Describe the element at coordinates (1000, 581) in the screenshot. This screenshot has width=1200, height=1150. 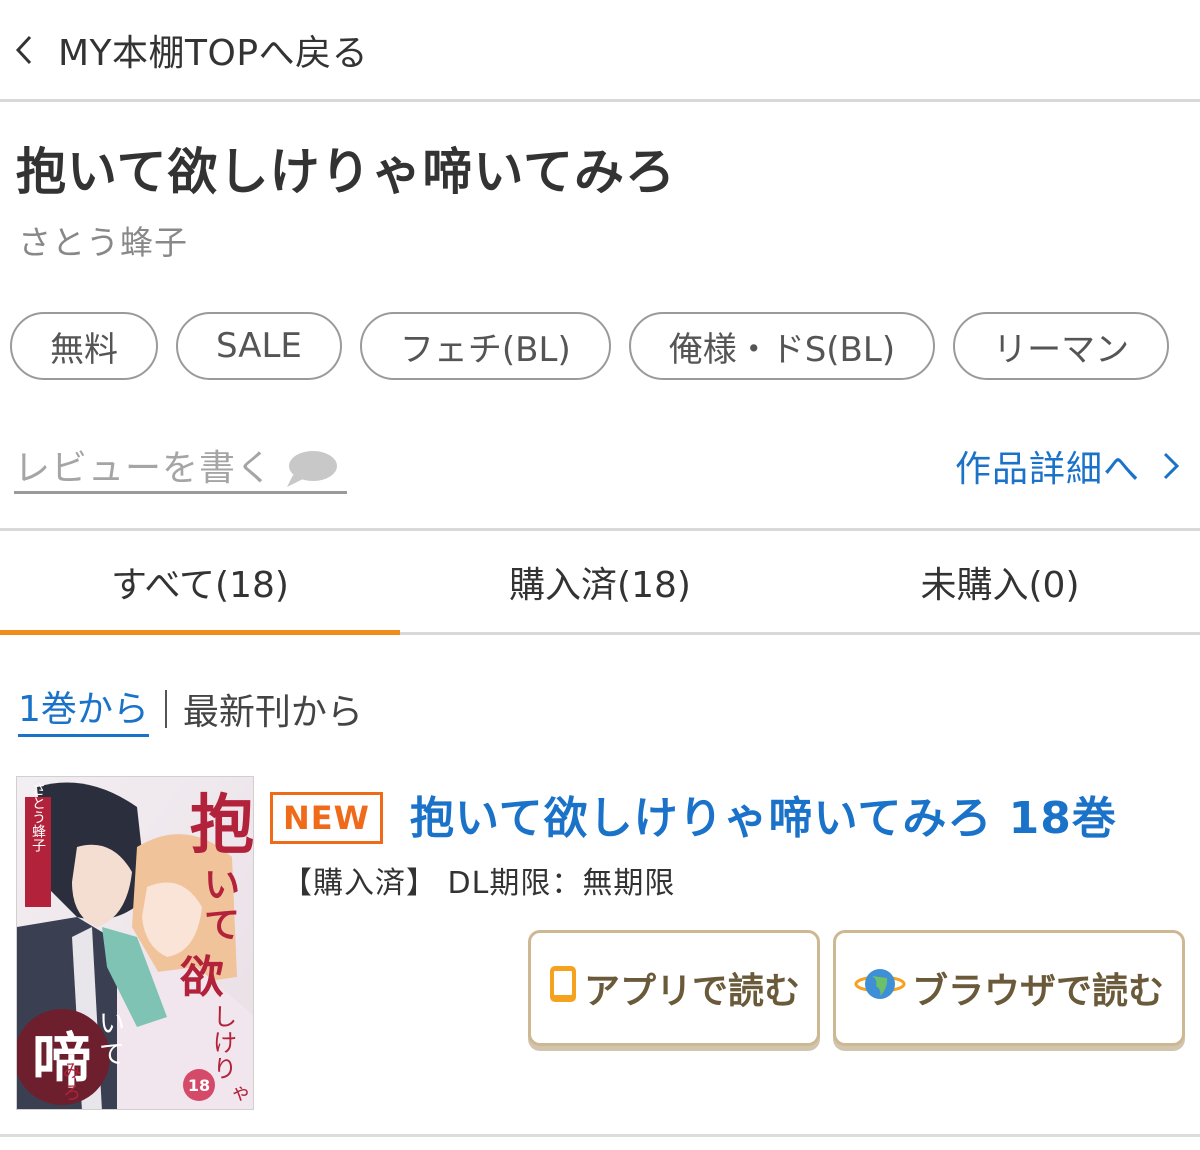
I see `tab-unpurchased: 未購入(0)` at that location.